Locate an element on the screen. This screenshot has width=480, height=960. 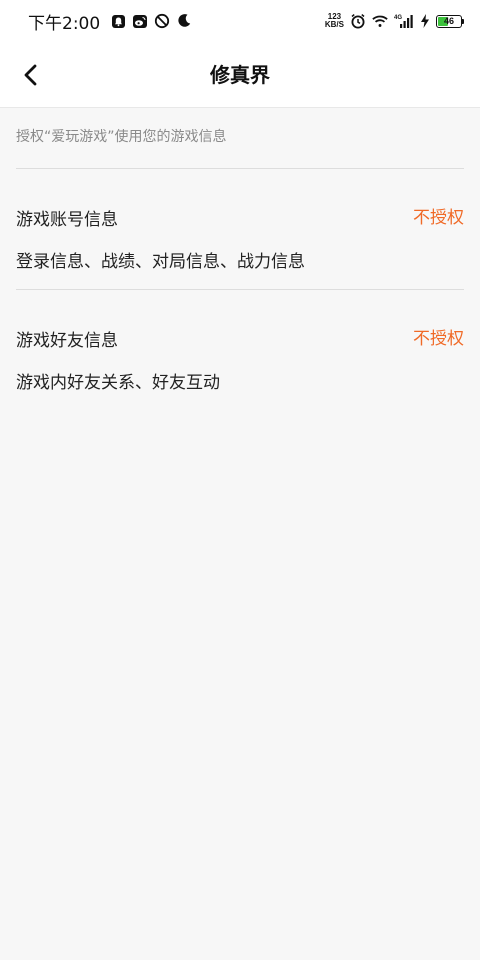
nav-bar: 修真界 is located at coordinates (240, 75).